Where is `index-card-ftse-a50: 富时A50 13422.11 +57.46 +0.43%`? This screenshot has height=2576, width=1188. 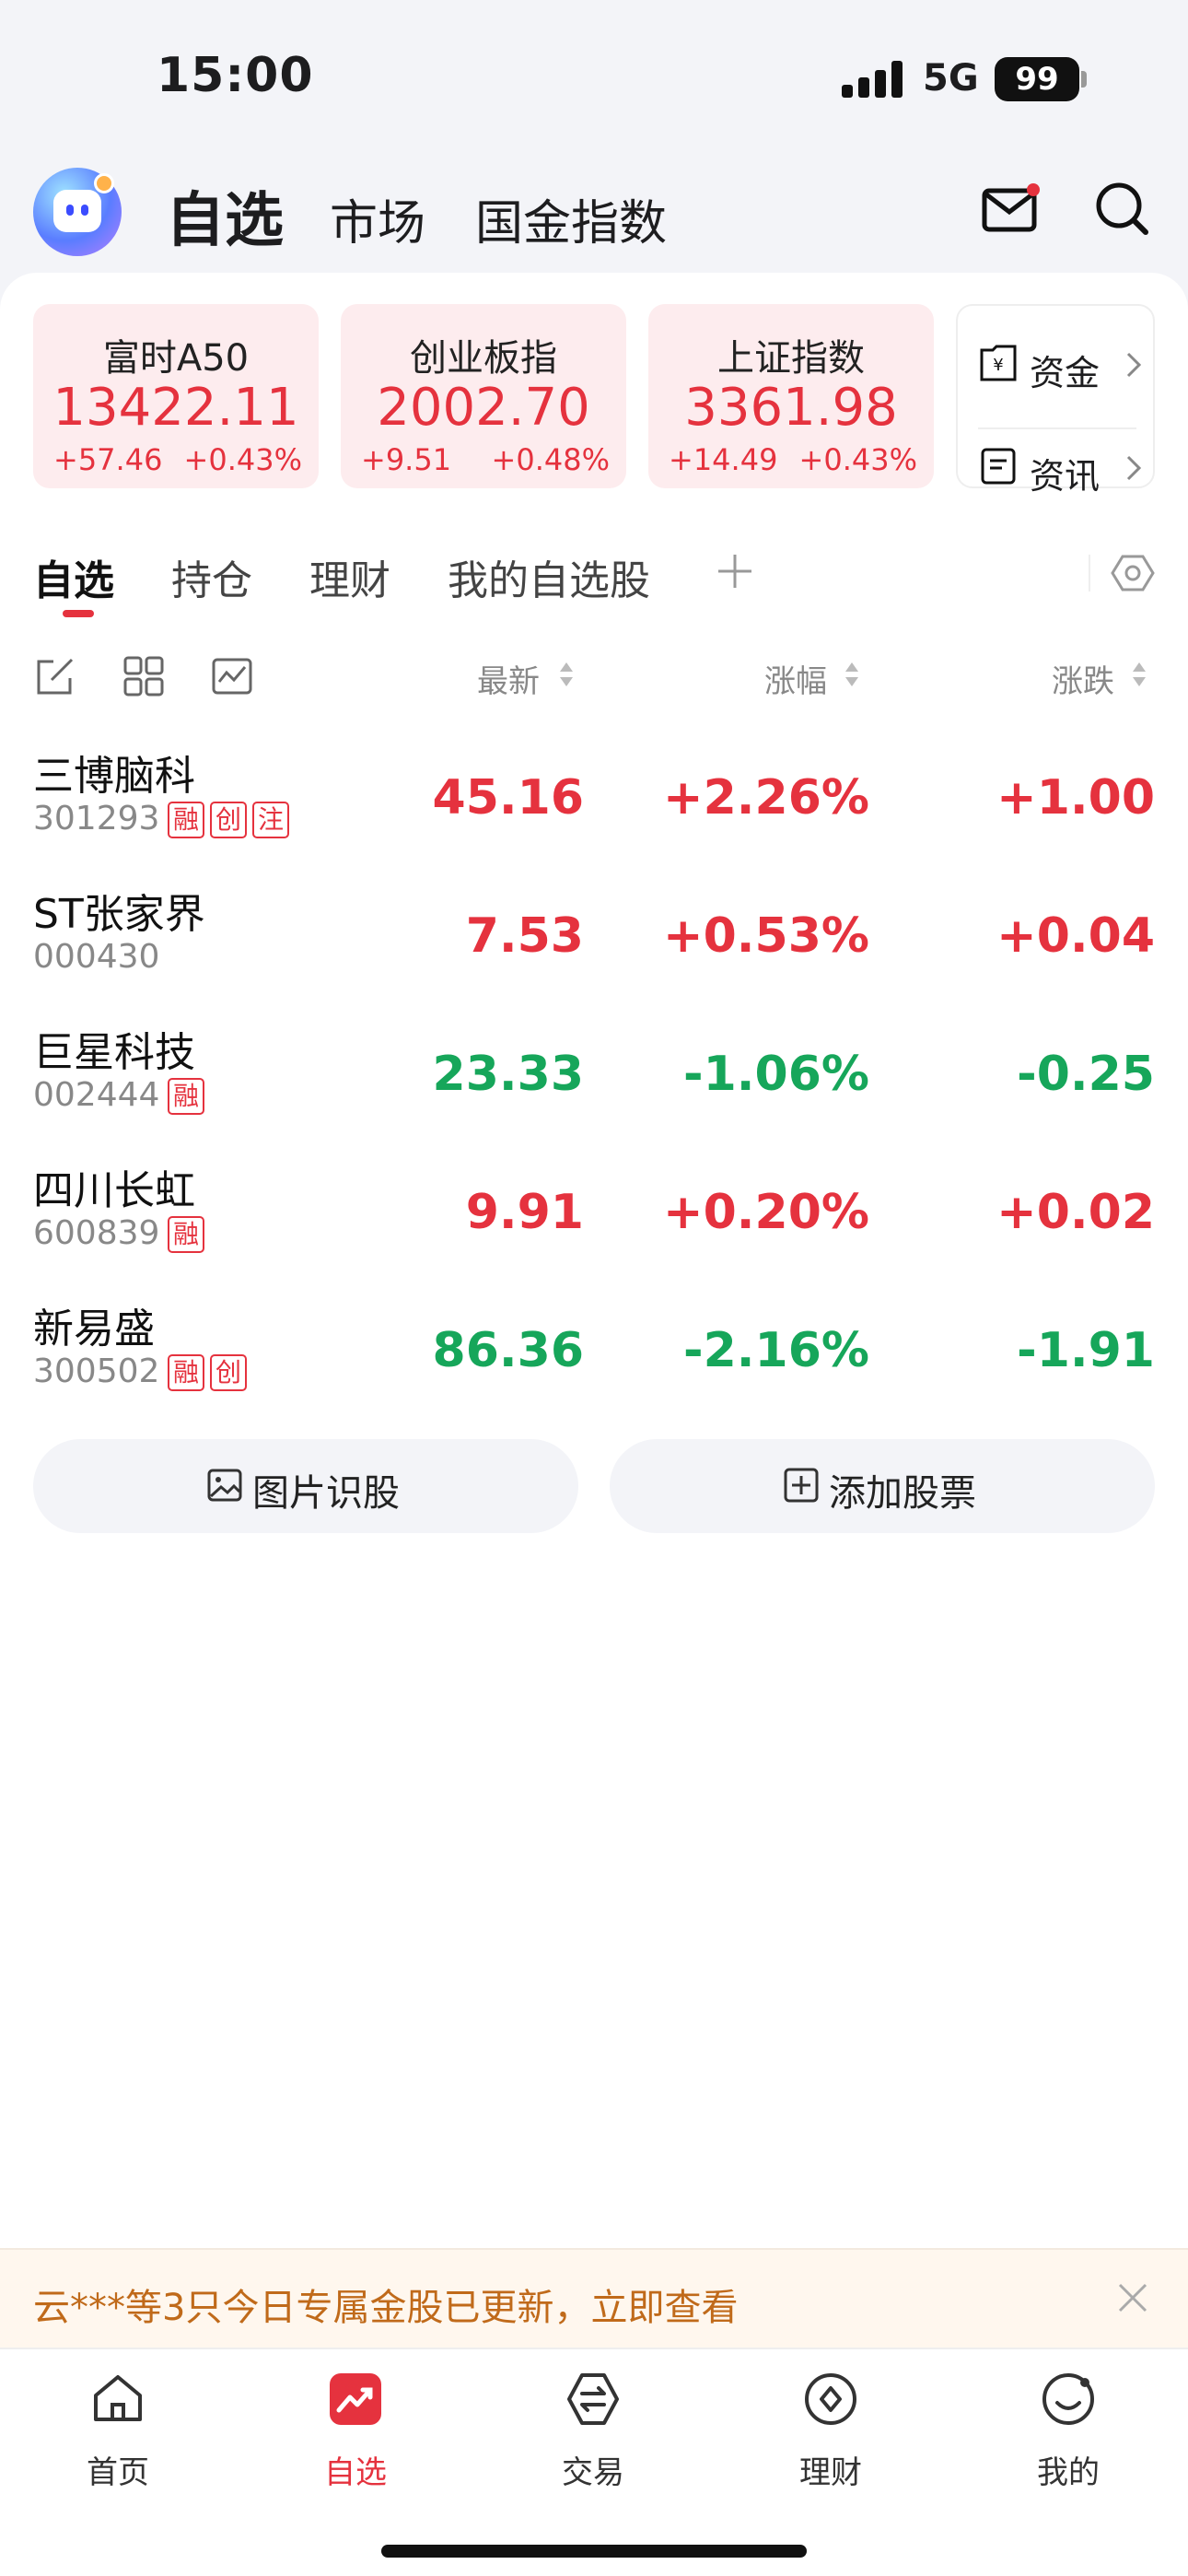 index-card-ftse-a50: 富时A50 13422.11 +57.46 +0.43% is located at coordinates (176, 396).